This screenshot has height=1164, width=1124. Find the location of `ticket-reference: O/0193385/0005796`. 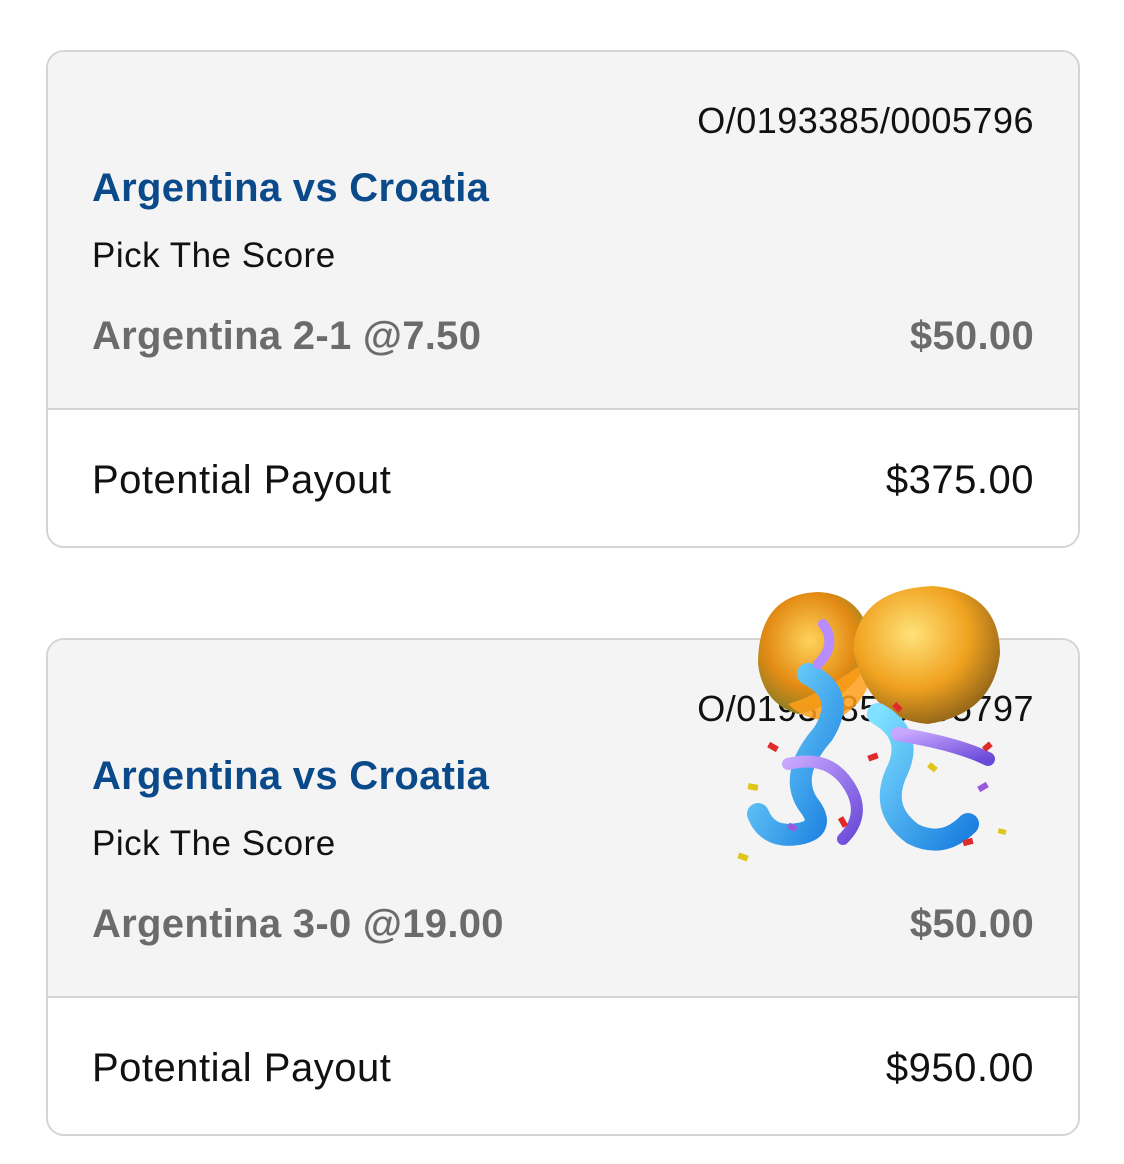

ticket-reference: O/0193385/0005796 is located at coordinates (865, 120).